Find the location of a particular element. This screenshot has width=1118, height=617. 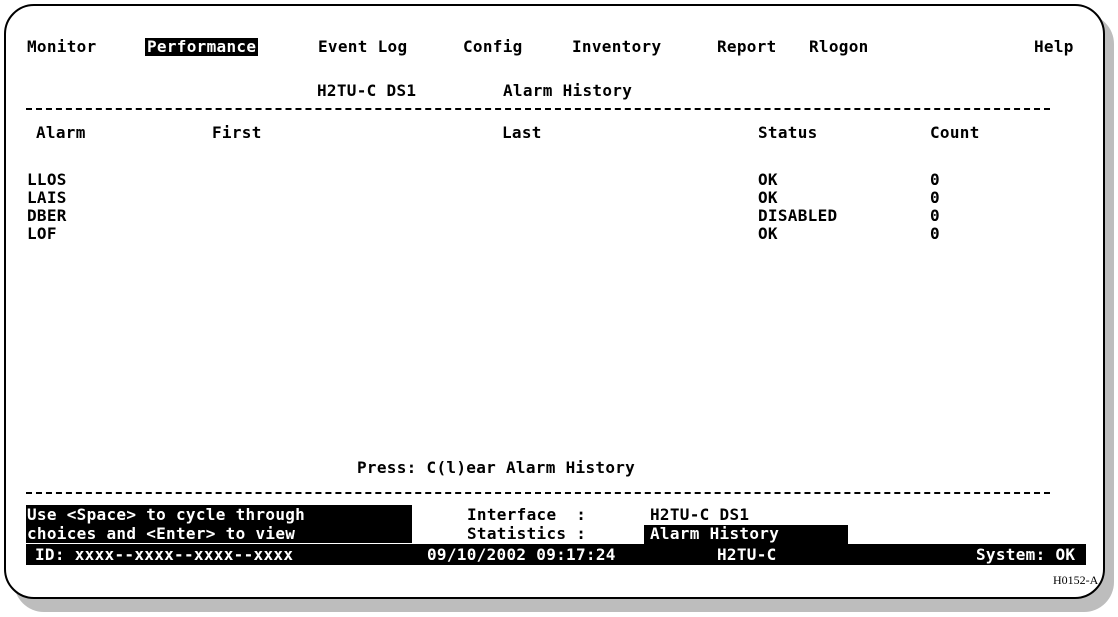

menu-inventory: Inventory is located at coordinates (616, 47).